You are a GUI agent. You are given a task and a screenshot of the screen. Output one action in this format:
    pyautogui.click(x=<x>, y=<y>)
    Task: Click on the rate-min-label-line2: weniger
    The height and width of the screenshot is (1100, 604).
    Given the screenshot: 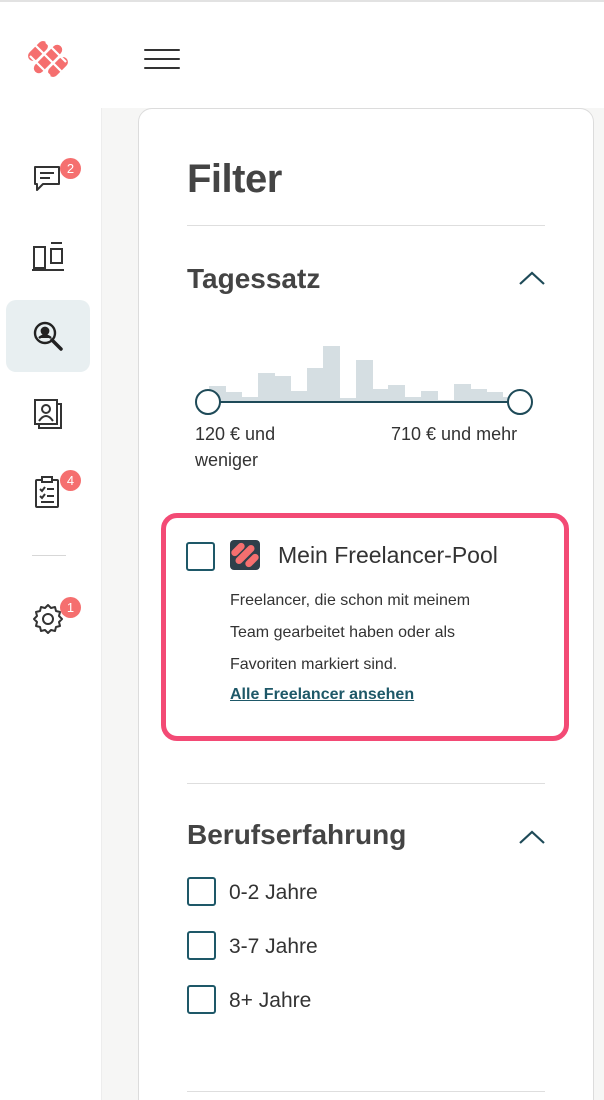 What is the action you would take?
    pyautogui.click(x=227, y=460)
    